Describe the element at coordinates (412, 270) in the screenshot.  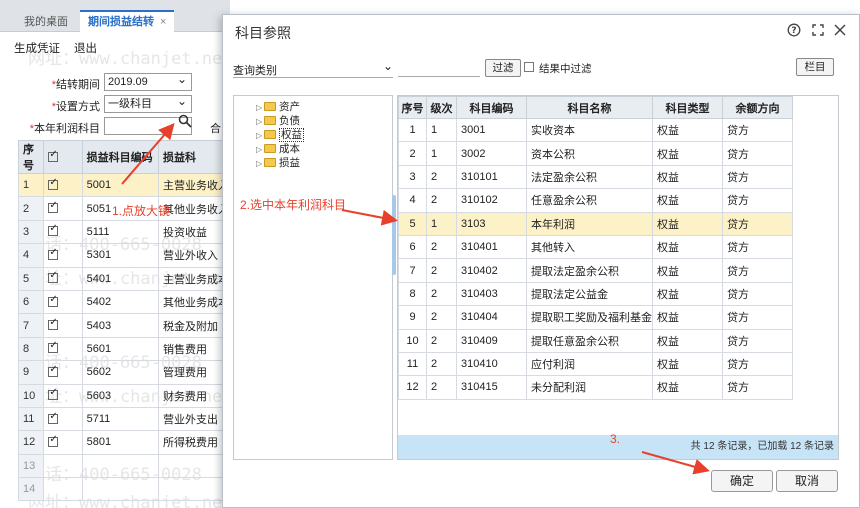
I see `row-number: 7` at that location.